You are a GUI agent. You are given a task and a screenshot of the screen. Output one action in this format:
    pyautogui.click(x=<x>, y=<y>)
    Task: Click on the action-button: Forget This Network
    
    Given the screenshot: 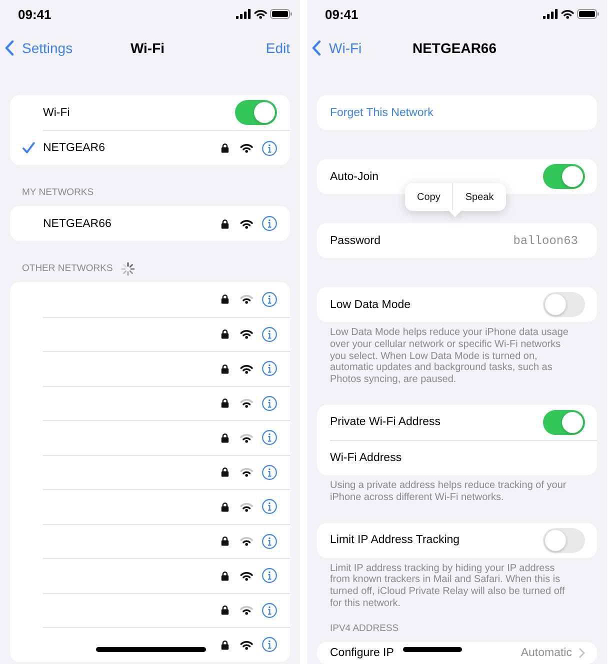 What is the action you would take?
    pyautogui.click(x=382, y=113)
    